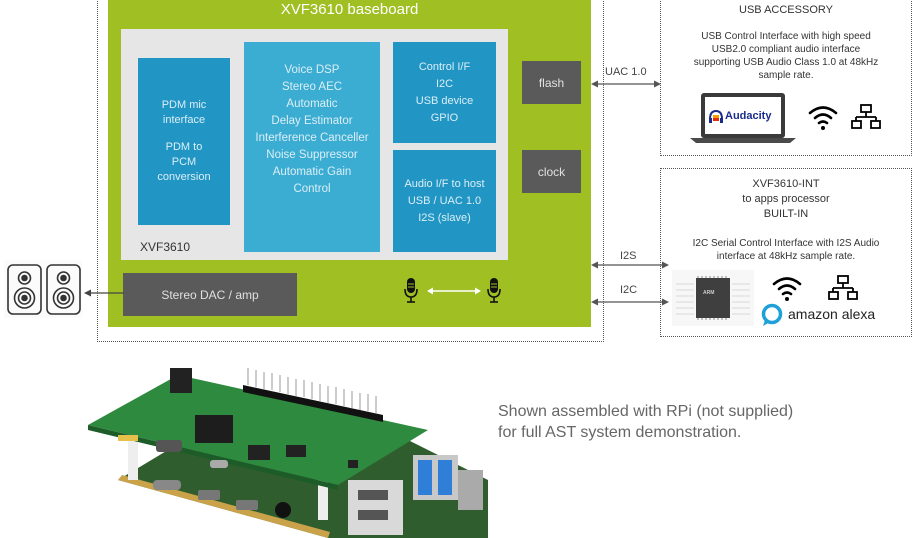  What do you see at coordinates (772, 314) in the screenshot?
I see `alexa-logo-icon` at bounding box center [772, 314].